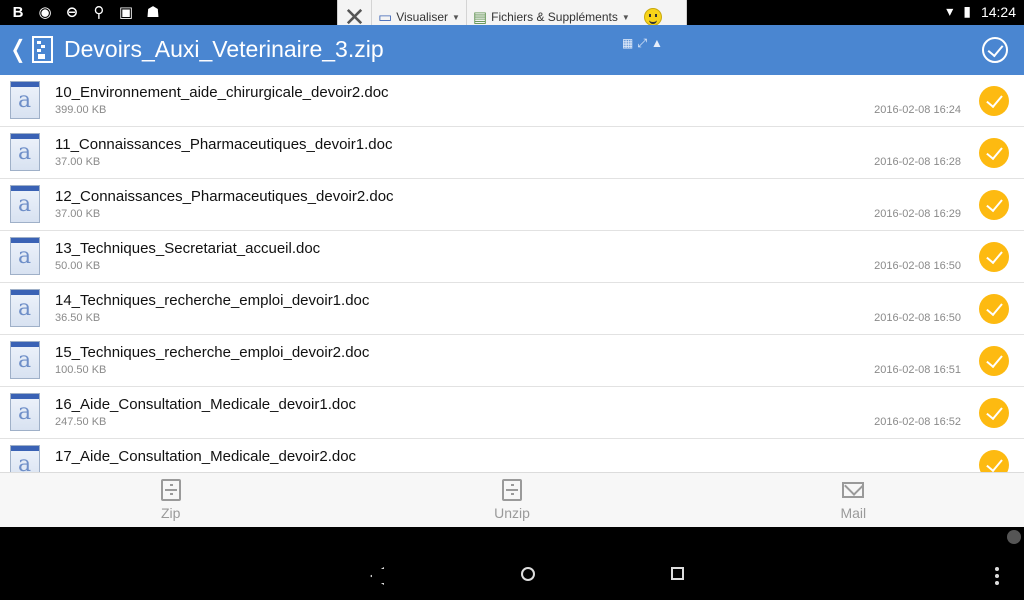 Image resolution: width=1024 pixels, height=600 pixels. Describe the element at coordinates (42, 49) in the screenshot. I see `zip-archive-icon` at that location.